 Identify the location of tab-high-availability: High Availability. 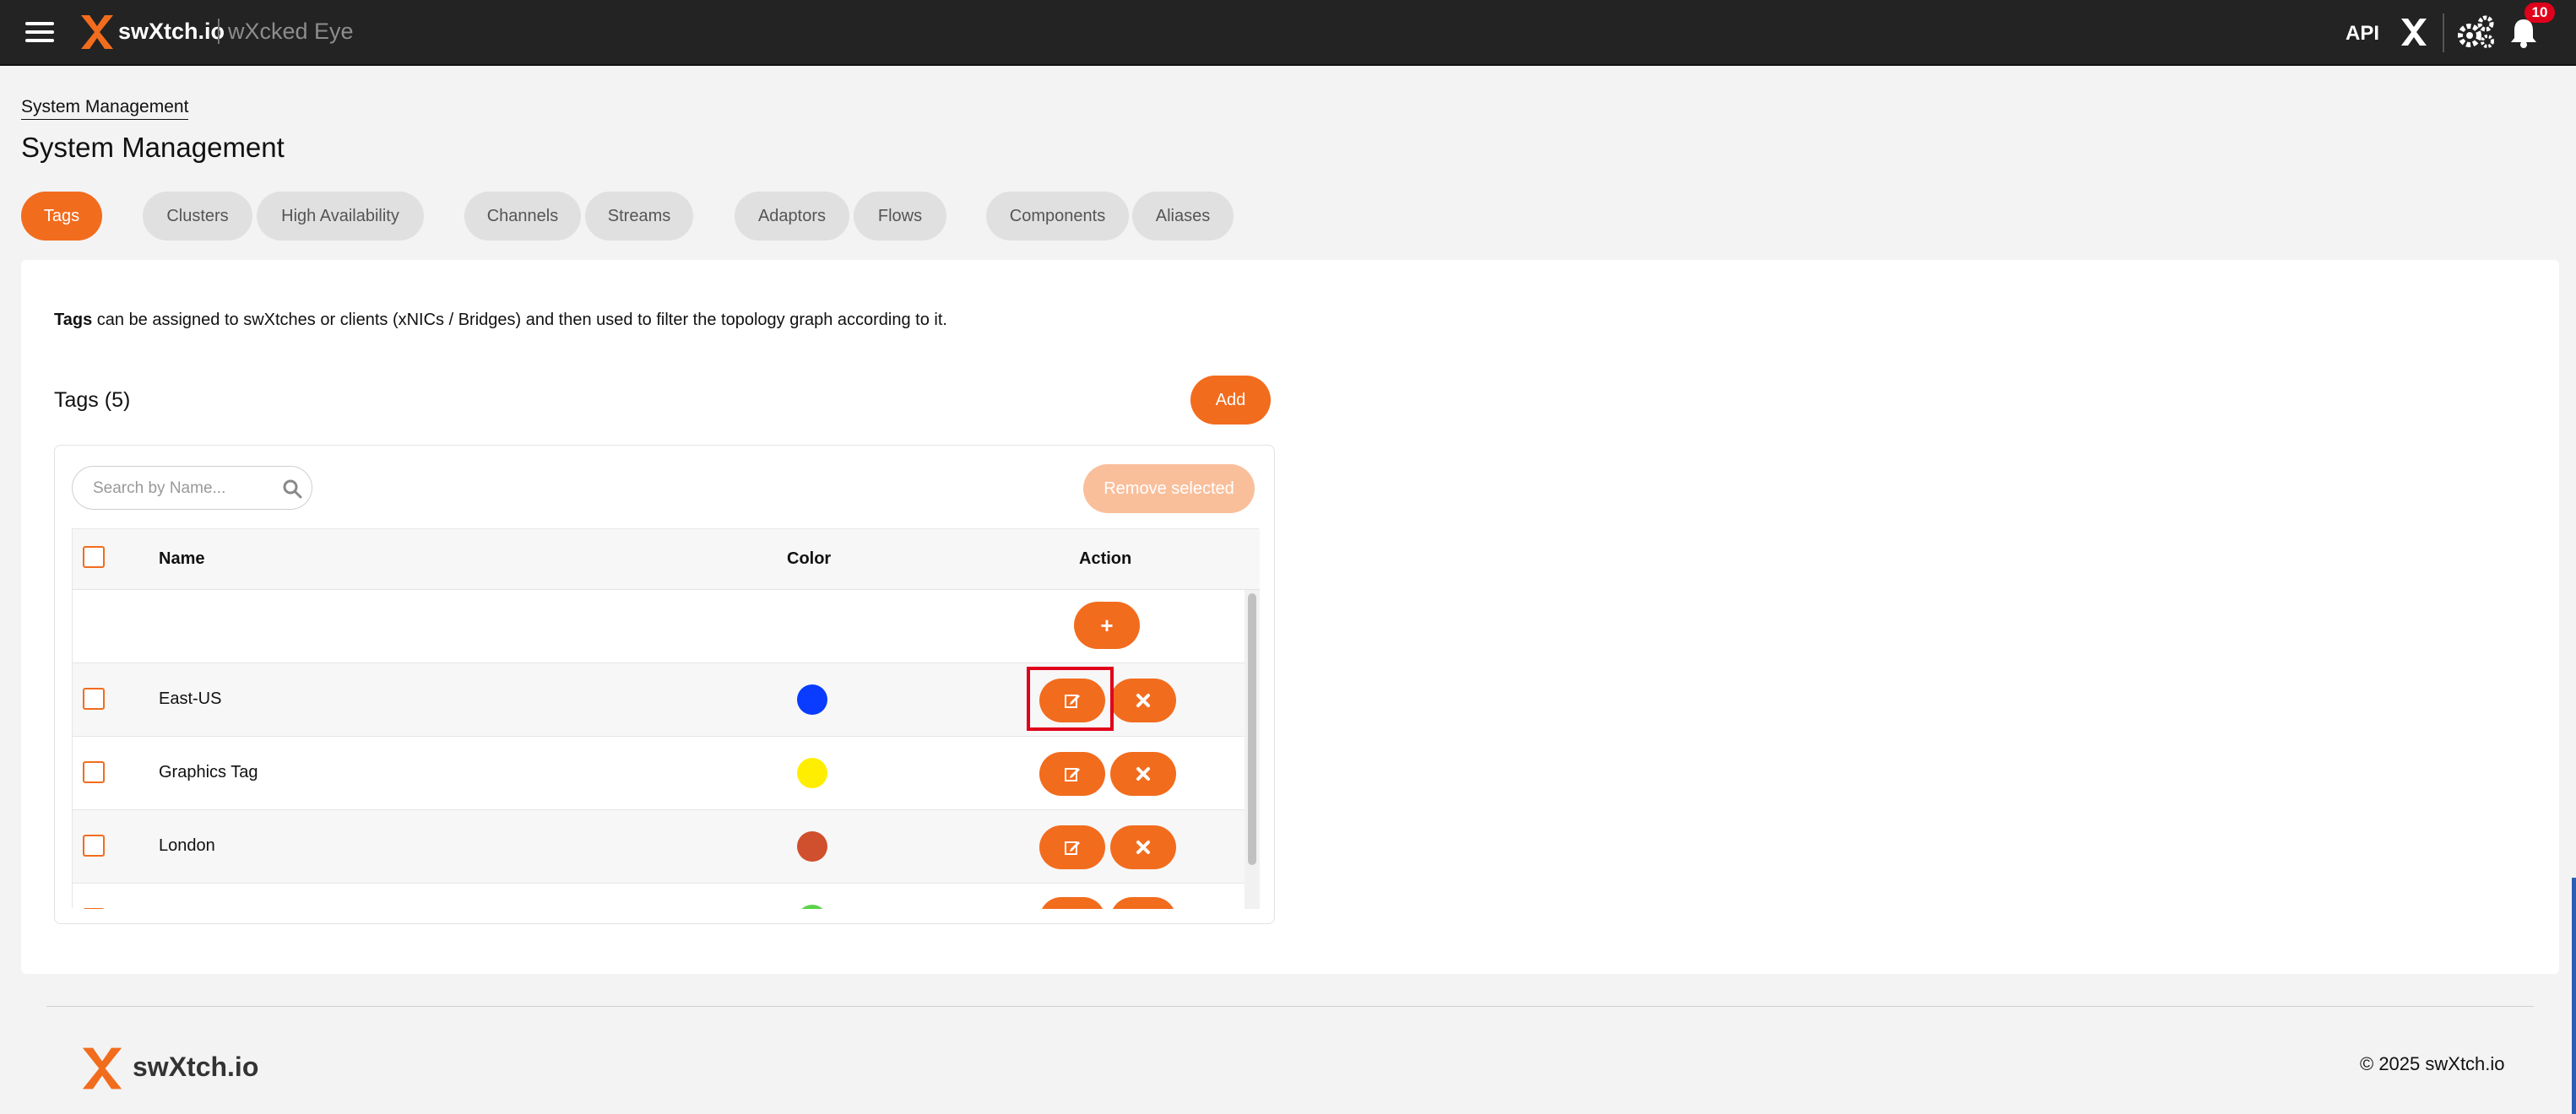
(341, 216).